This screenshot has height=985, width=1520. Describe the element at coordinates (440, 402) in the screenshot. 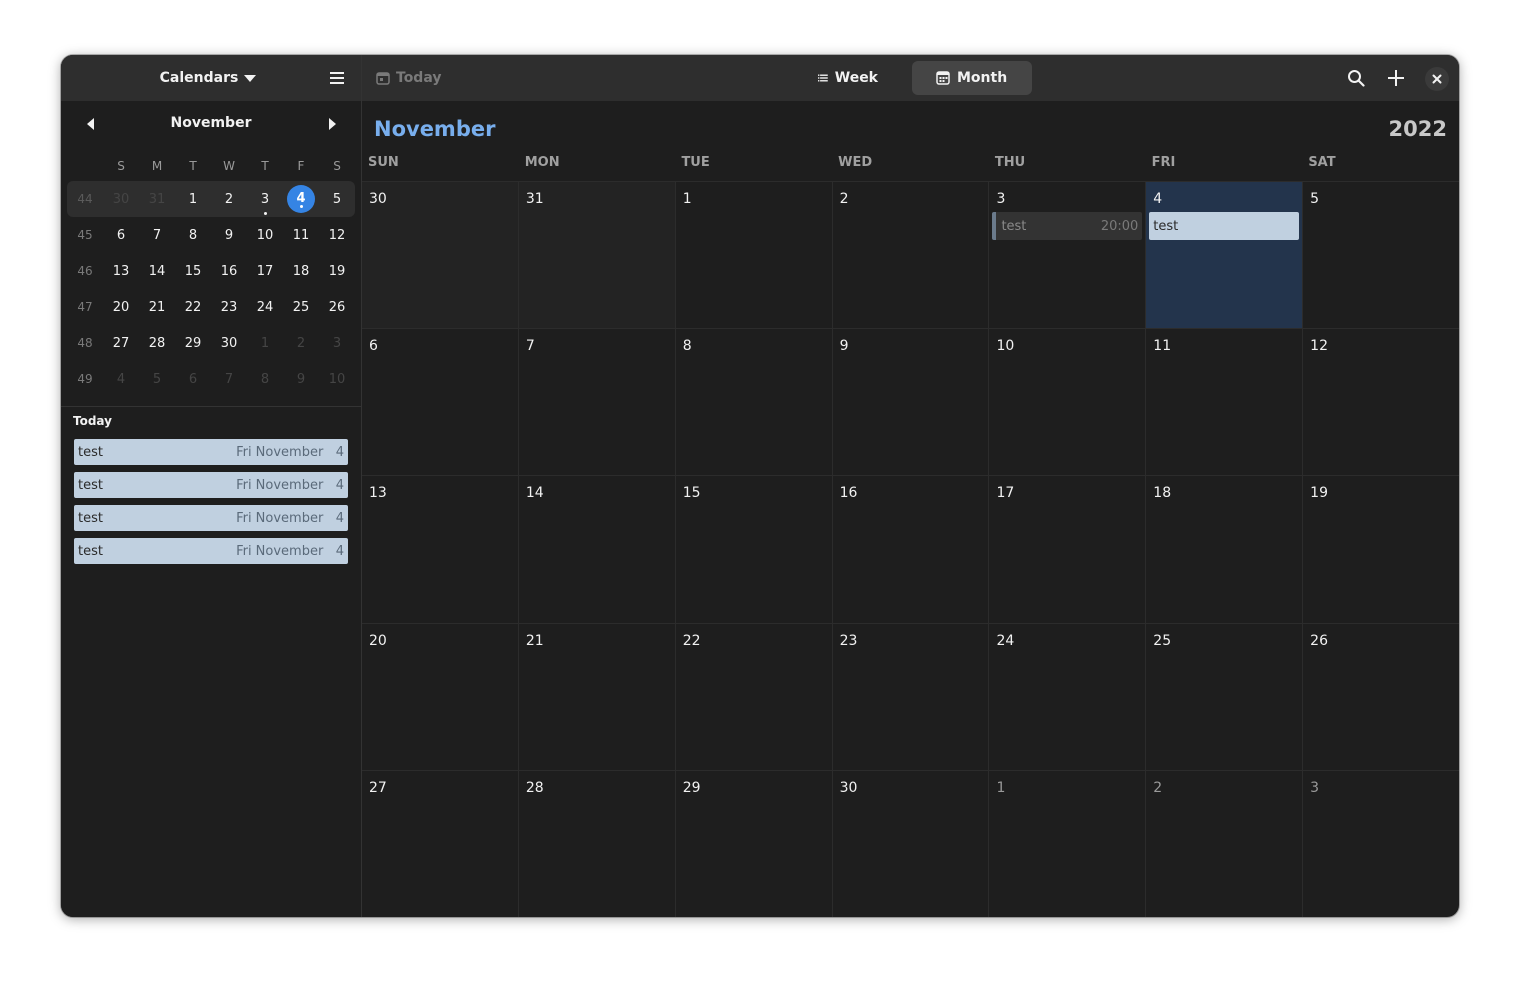

I see `day-cell: 6` at that location.